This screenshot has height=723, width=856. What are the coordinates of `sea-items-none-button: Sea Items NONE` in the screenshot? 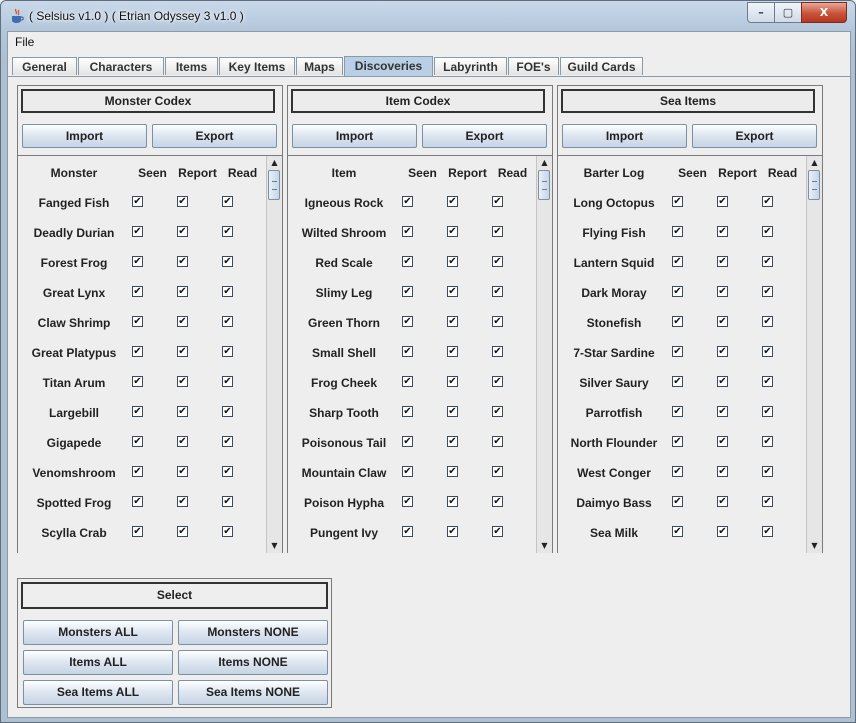 It's located at (253, 692).